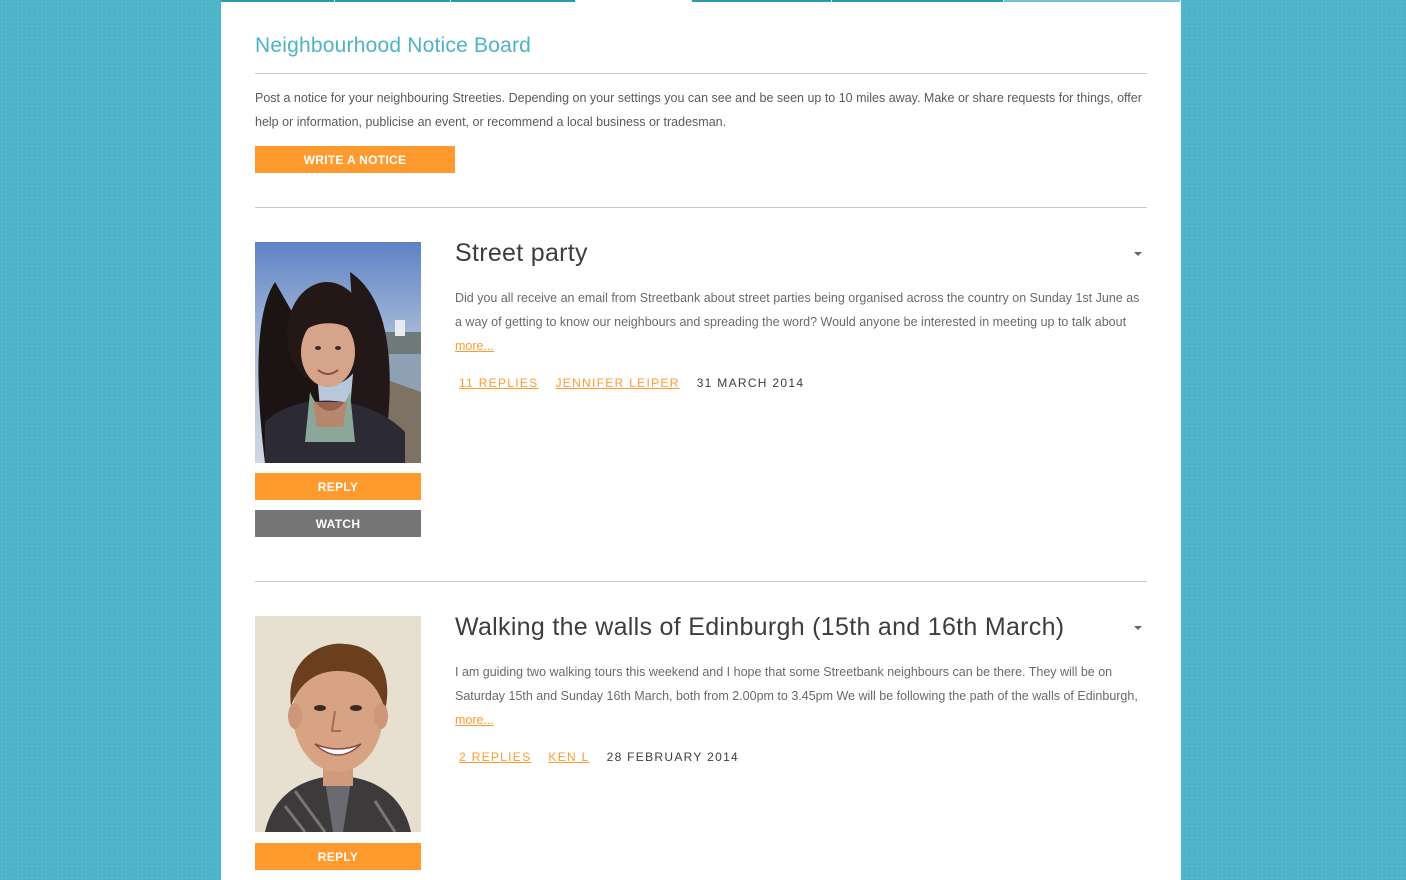  I want to click on notice-divider, so click(701, 581).